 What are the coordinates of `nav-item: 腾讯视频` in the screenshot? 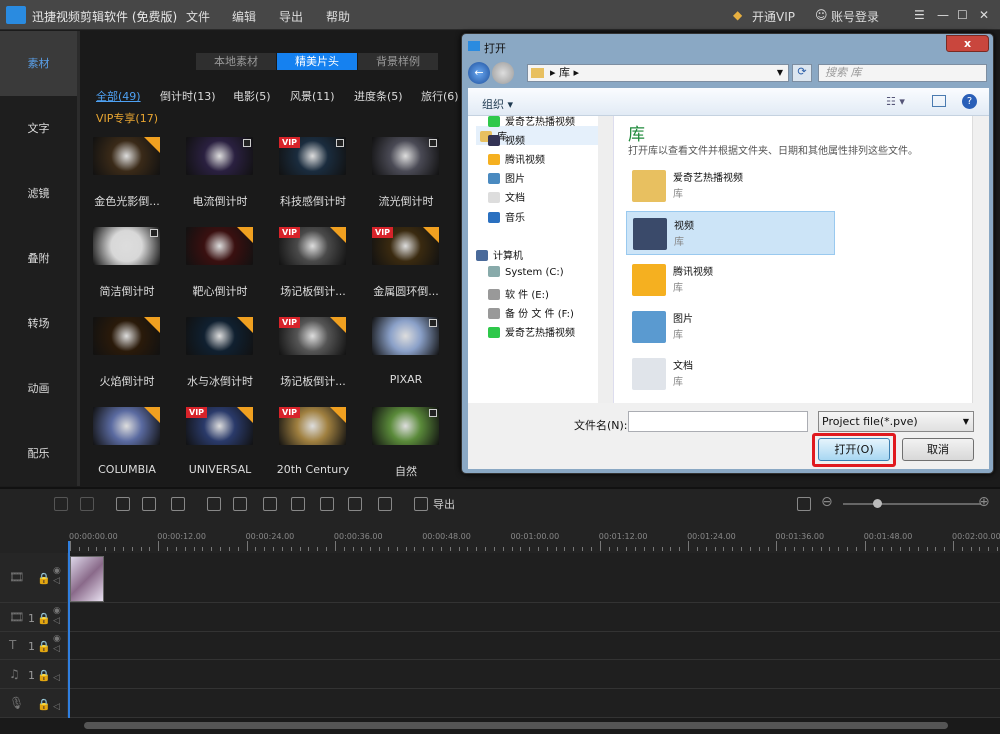 It's located at (516, 158).